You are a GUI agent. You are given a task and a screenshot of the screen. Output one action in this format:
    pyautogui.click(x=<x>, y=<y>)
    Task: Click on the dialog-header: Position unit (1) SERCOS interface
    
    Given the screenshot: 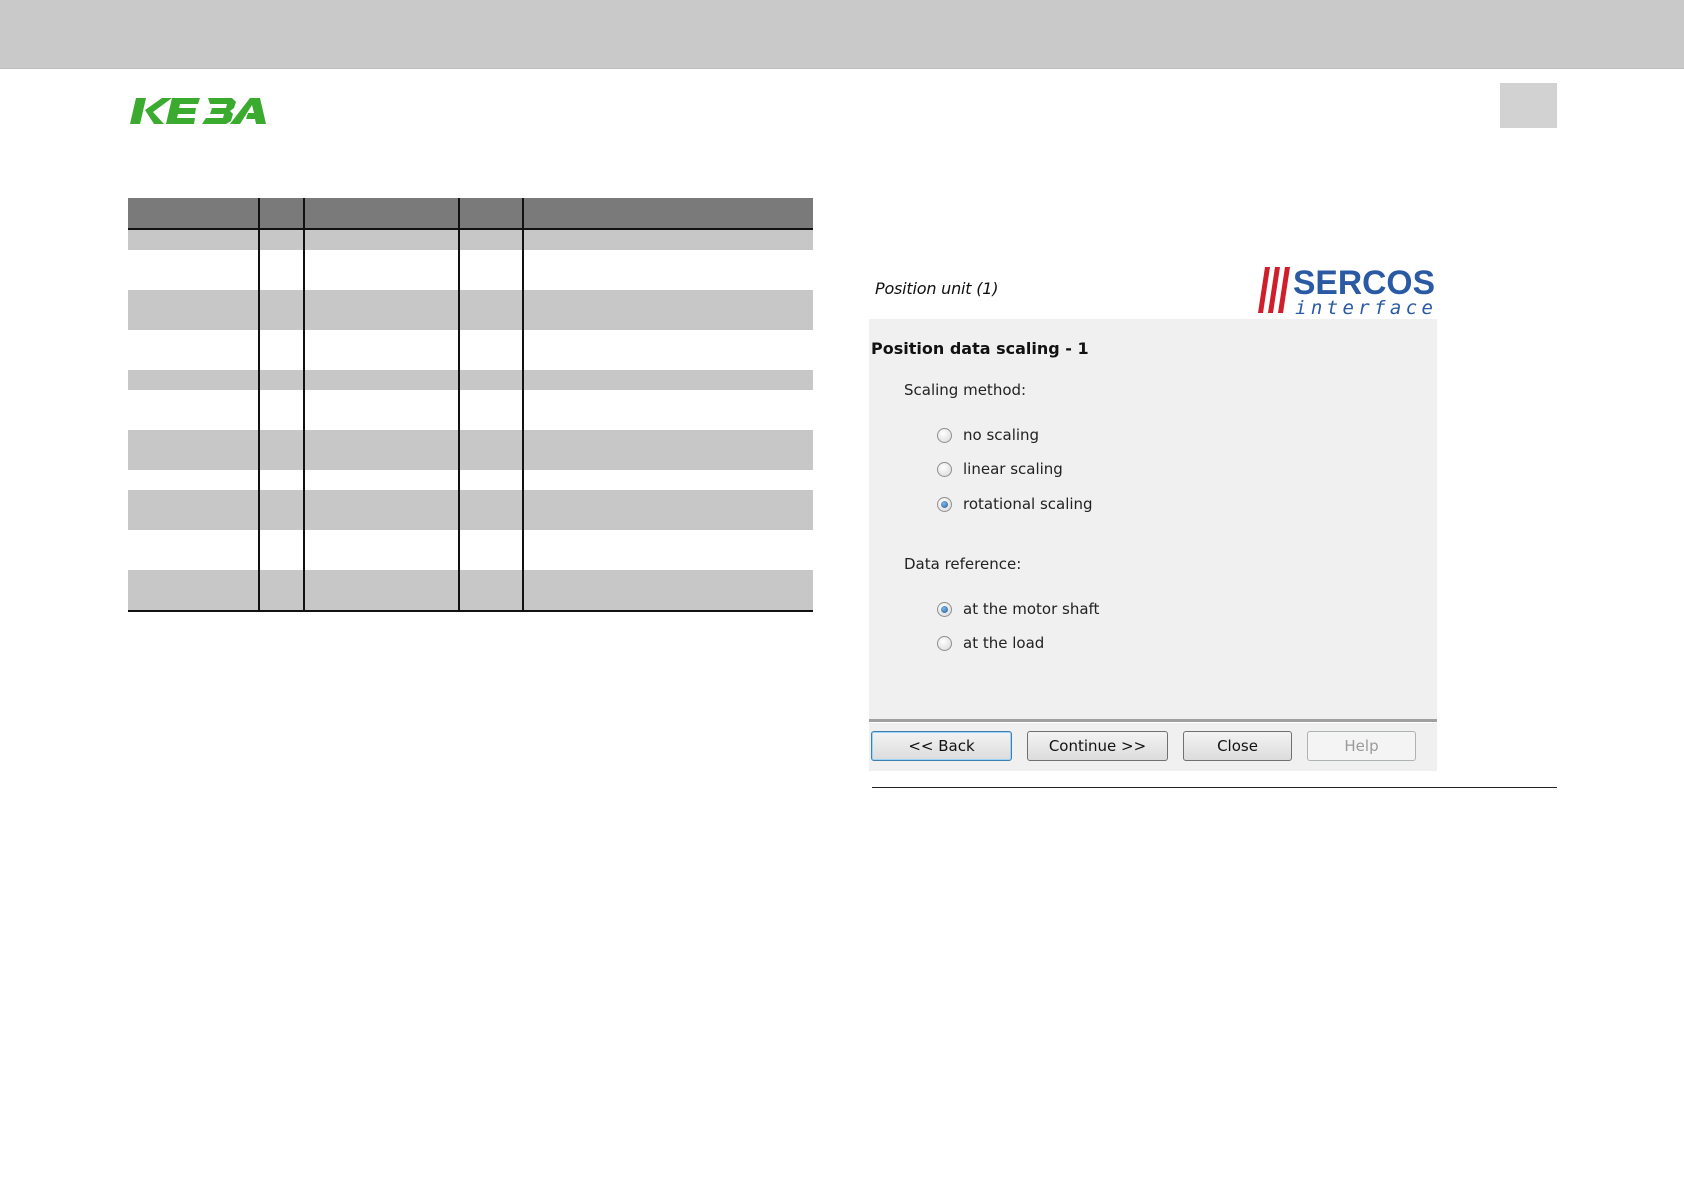 What is the action you would take?
    pyautogui.click(x=1153, y=287)
    